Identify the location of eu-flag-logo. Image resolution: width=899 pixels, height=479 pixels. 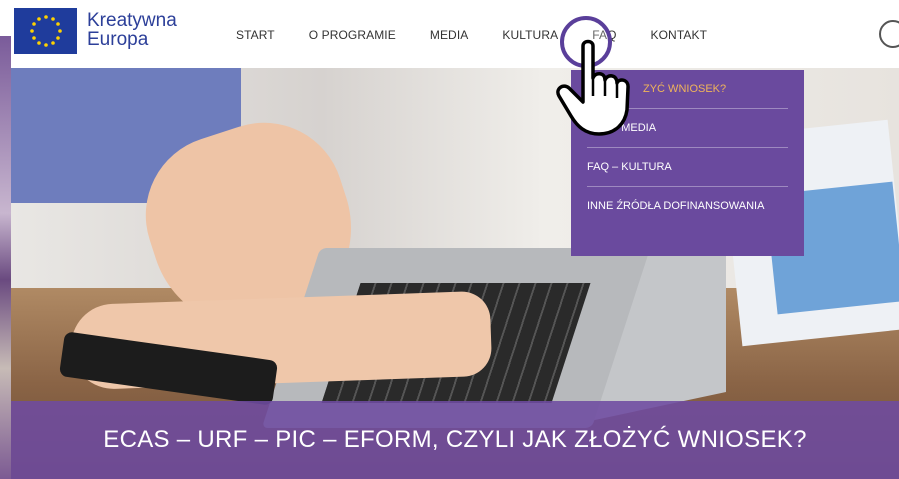
(45, 31).